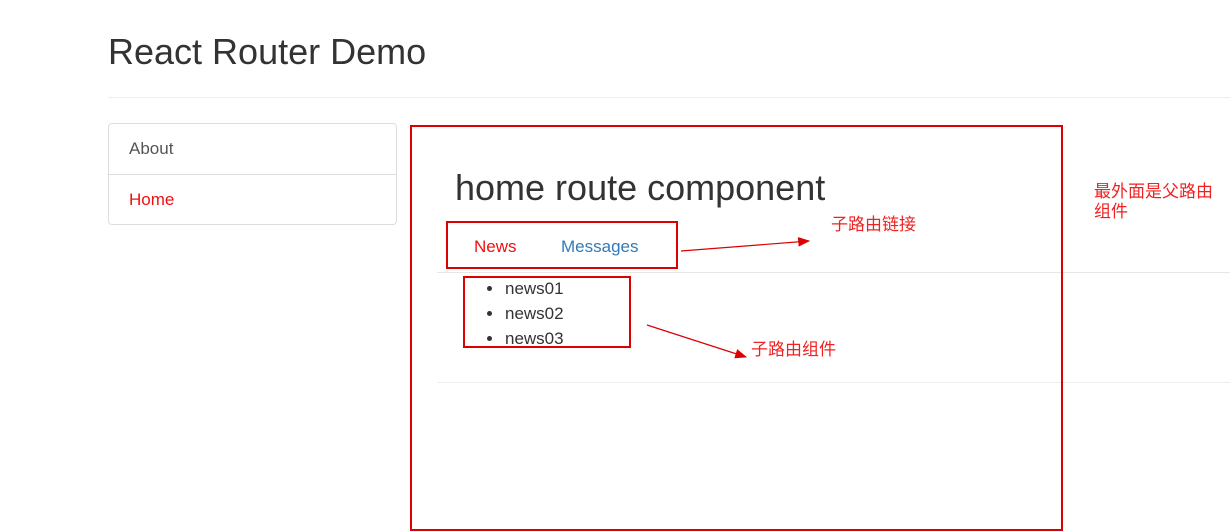 The width and height of the screenshot is (1230, 531). What do you see at coordinates (252, 149) in the screenshot?
I see `sidebar-item-about: About` at bounding box center [252, 149].